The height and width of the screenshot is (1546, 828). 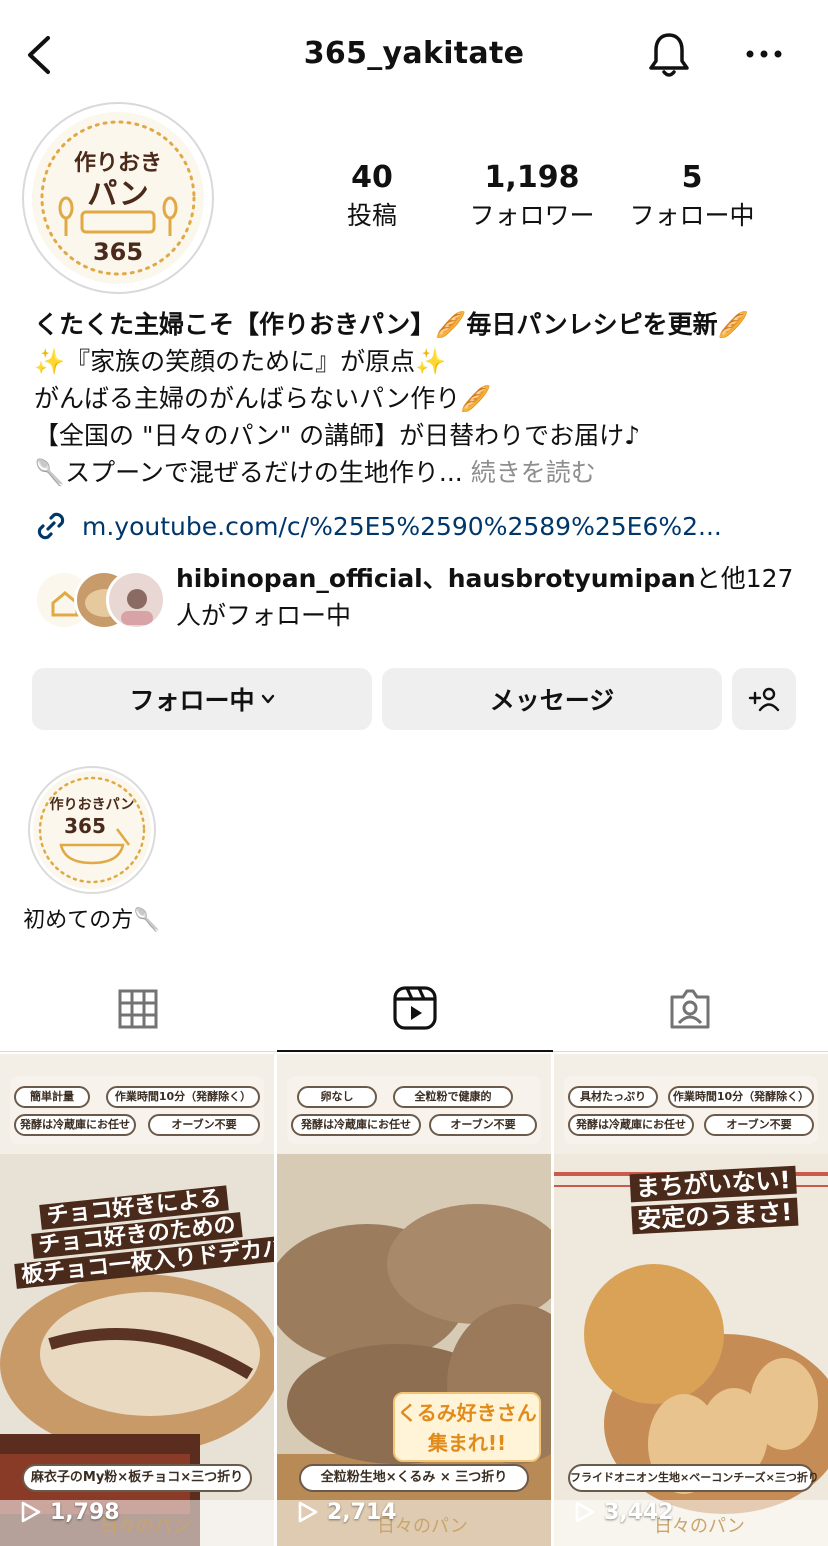 I want to click on reel-tag: 具材たっぷり, so click(x=613, y=1097).